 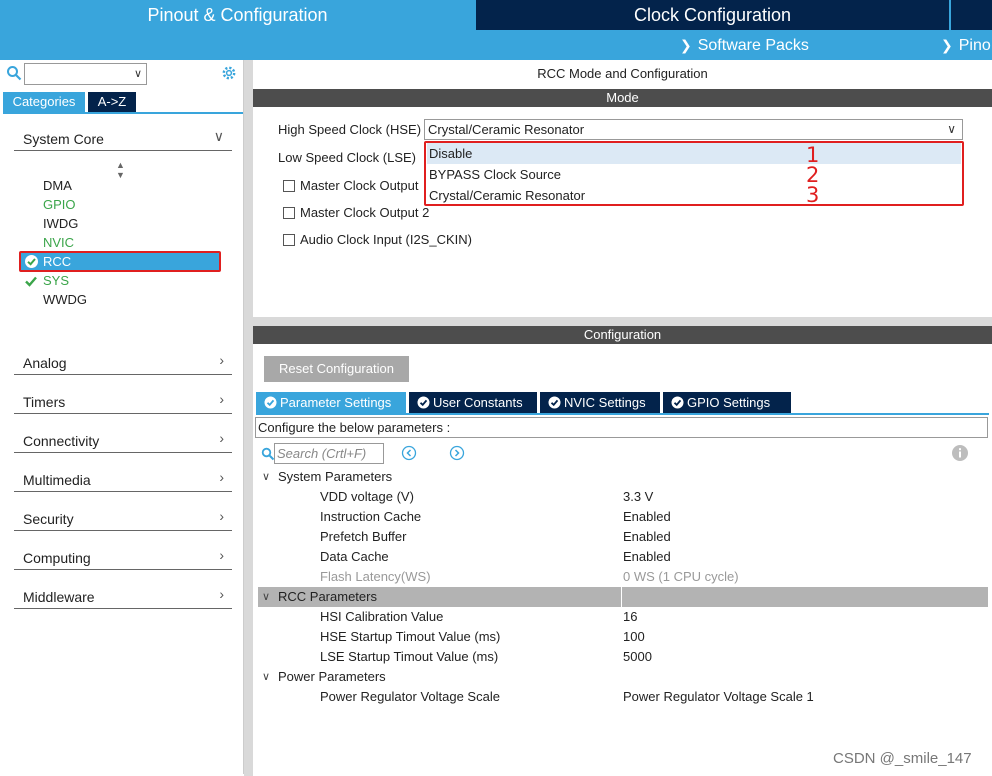 I want to click on param-value: 16, so click(x=630, y=616).